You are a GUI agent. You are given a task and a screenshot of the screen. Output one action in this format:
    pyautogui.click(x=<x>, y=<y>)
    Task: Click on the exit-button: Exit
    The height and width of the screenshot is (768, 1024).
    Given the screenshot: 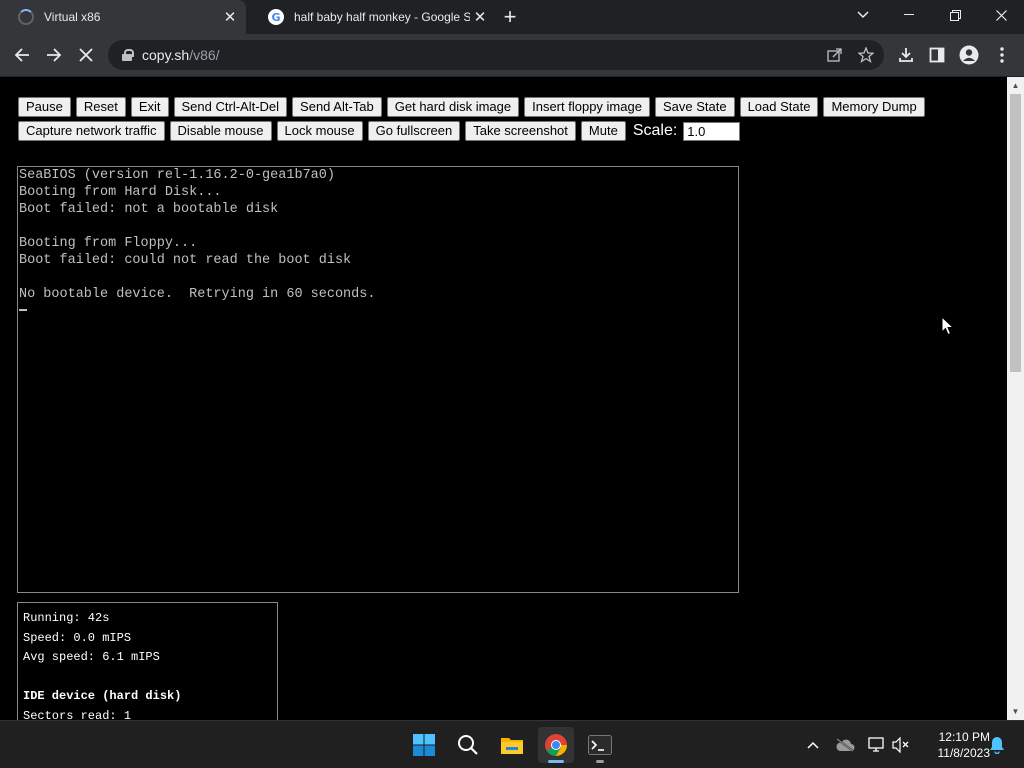 What is the action you would take?
    pyautogui.click(x=149, y=107)
    